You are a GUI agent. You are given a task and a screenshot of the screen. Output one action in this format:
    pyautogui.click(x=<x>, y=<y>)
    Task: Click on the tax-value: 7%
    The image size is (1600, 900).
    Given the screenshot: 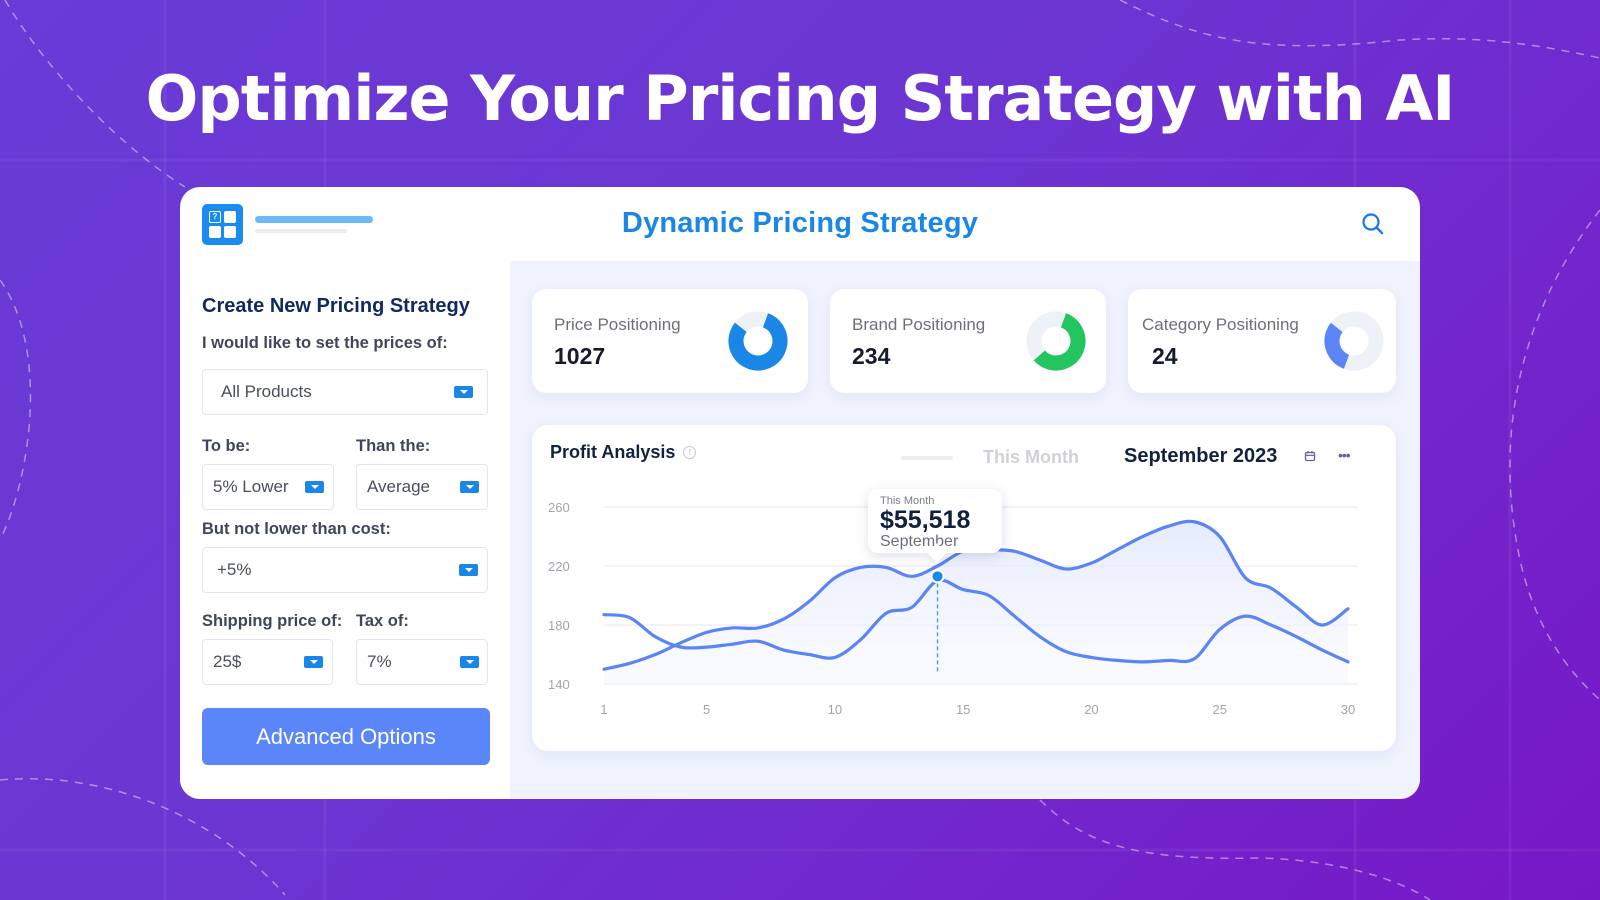 What is the action you would take?
    pyautogui.click(x=379, y=661)
    